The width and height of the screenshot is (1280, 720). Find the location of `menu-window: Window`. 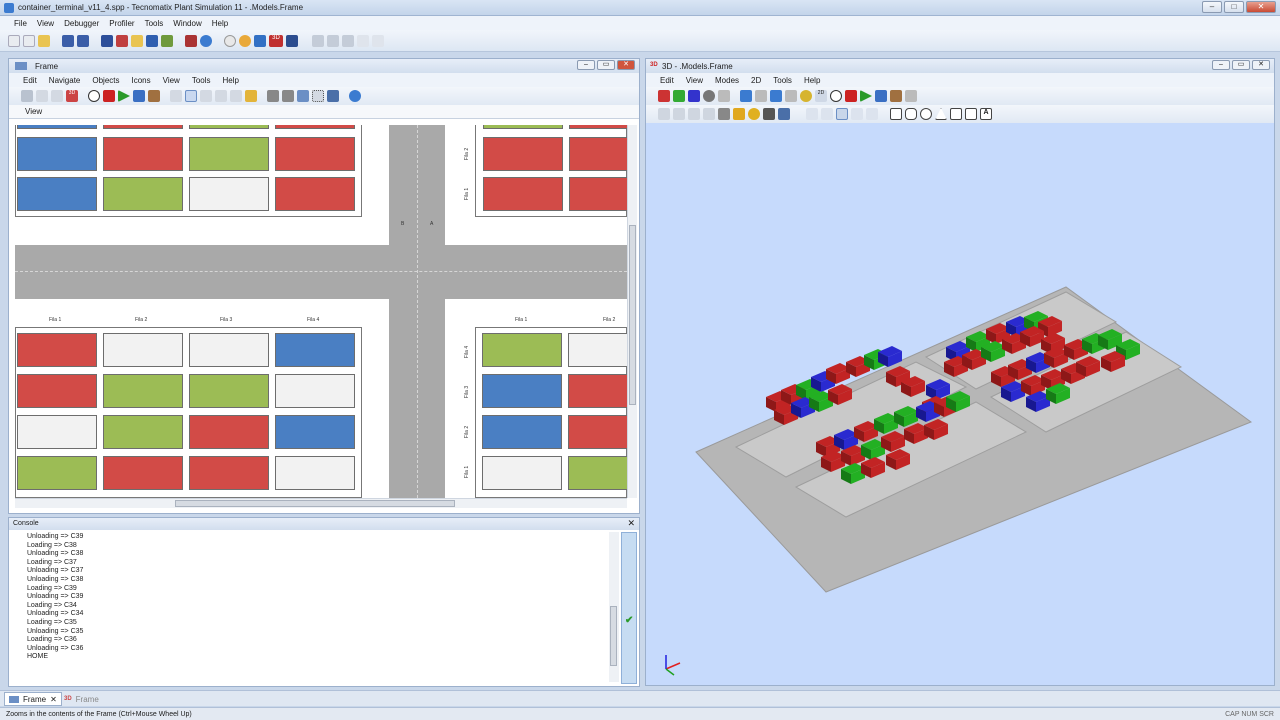

menu-window: Window is located at coordinates (187, 23).